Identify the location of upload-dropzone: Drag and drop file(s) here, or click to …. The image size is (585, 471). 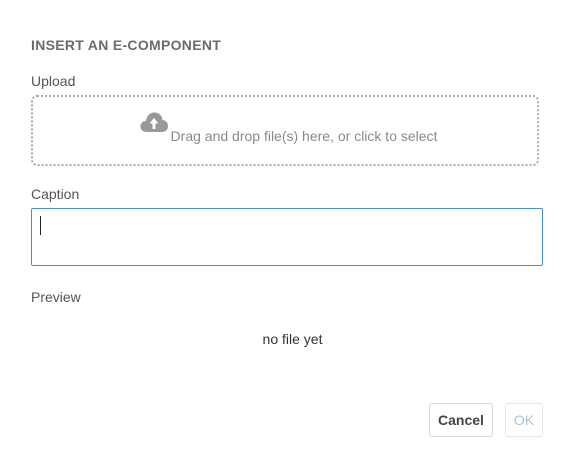
(285, 130).